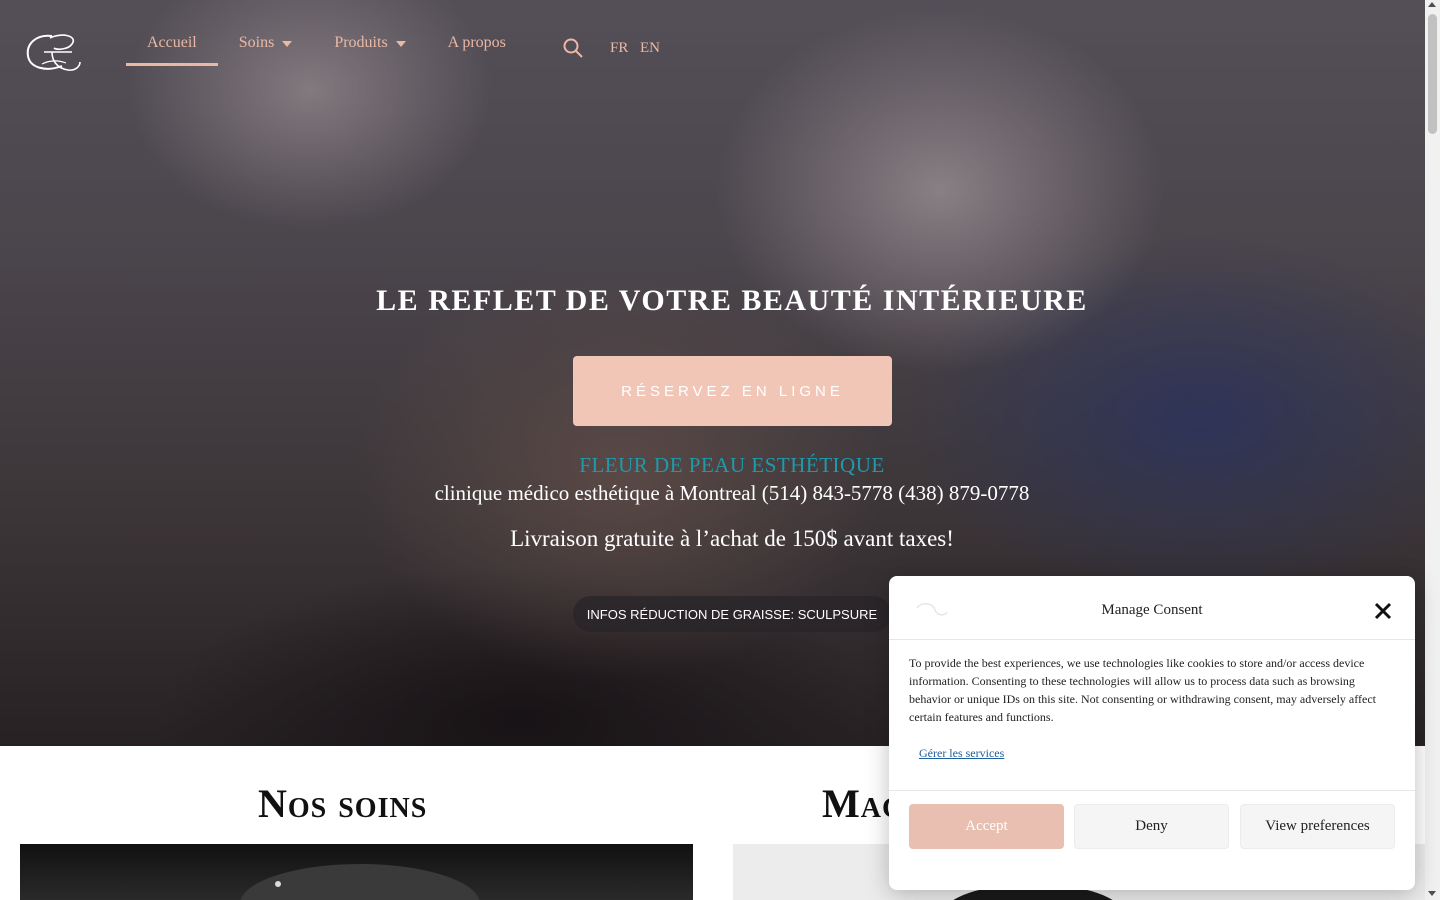 This screenshot has height=900, width=1440. What do you see at coordinates (732, 465) in the screenshot?
I see `brand-name: FLEUR DE PEAU ESTHÉTIQUE` at bounding box center [732, 465].